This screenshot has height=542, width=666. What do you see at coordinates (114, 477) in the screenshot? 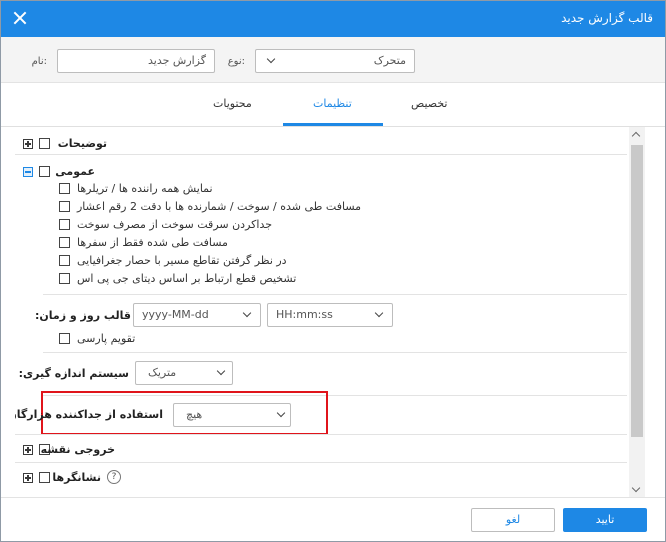
I see `help-icon: ?` at bounding box center [114, 477].